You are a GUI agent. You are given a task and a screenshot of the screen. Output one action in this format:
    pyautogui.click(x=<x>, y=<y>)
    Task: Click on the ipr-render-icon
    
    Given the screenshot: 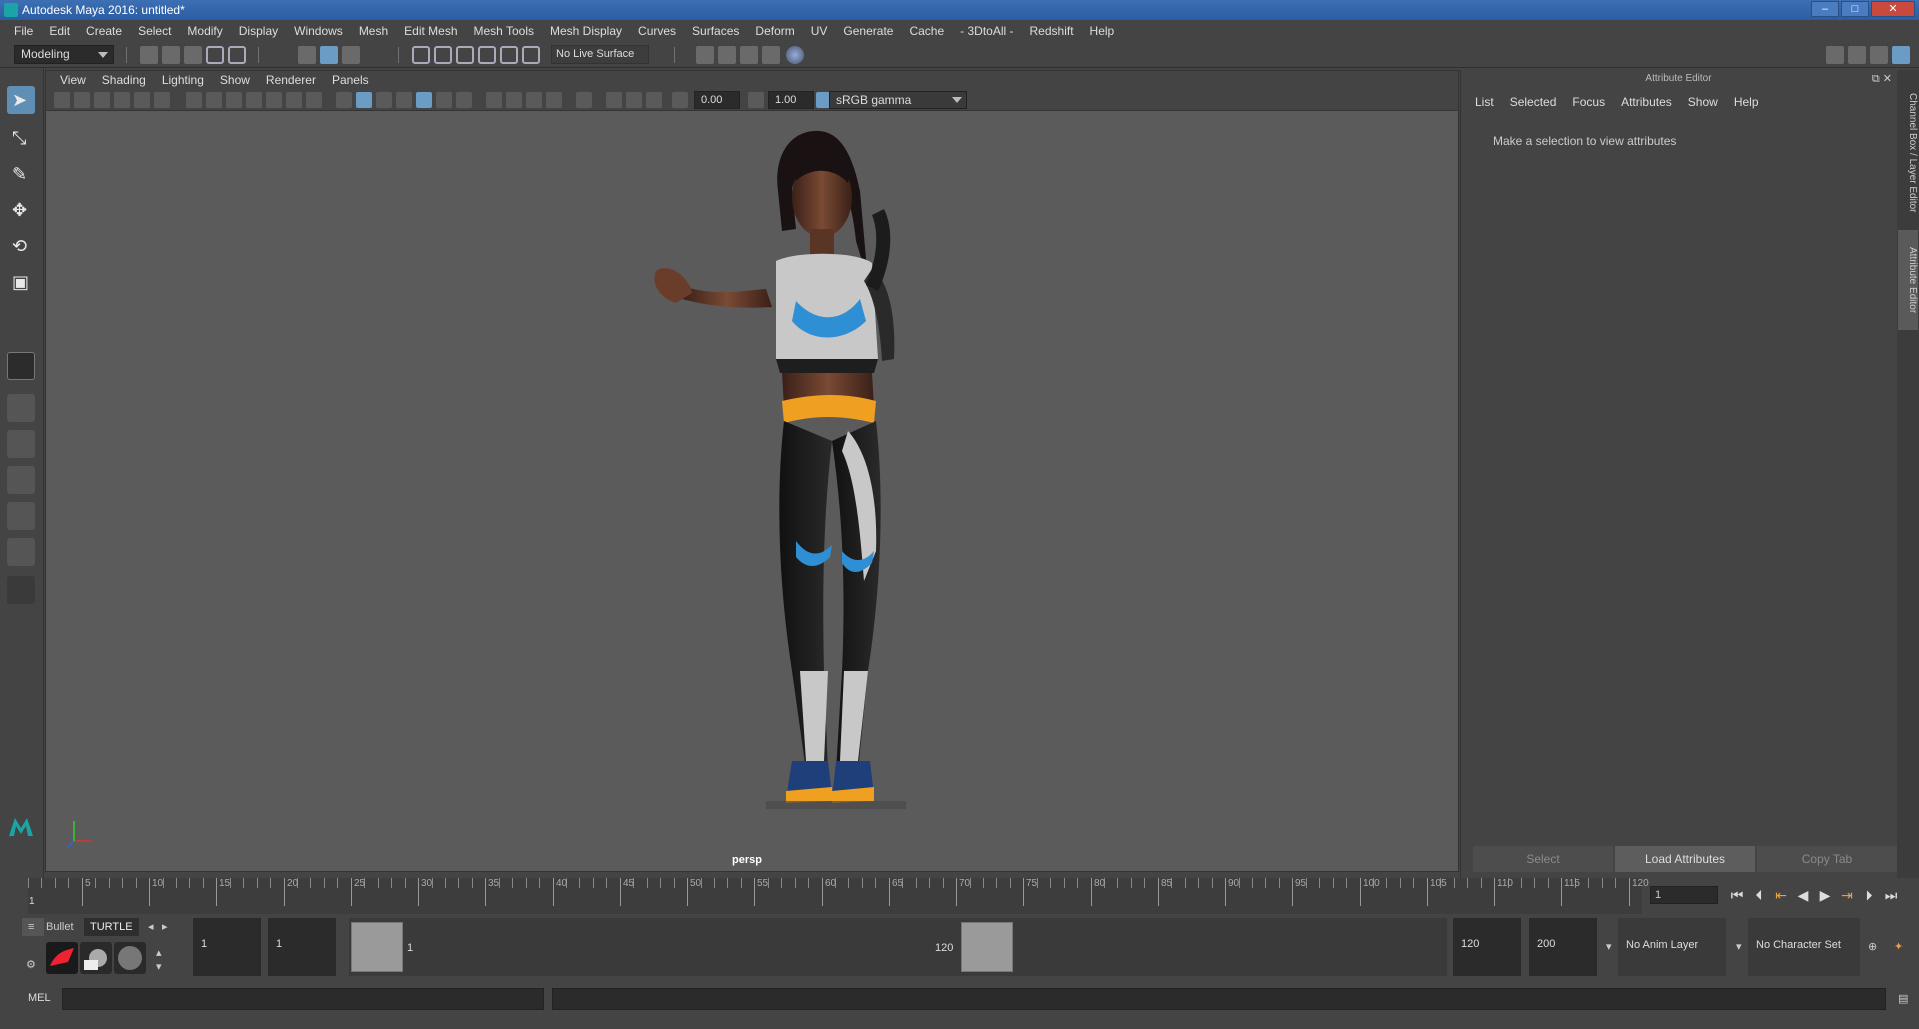 What is the action you would take?
    pyautogui.click(x=749, y=55)
    